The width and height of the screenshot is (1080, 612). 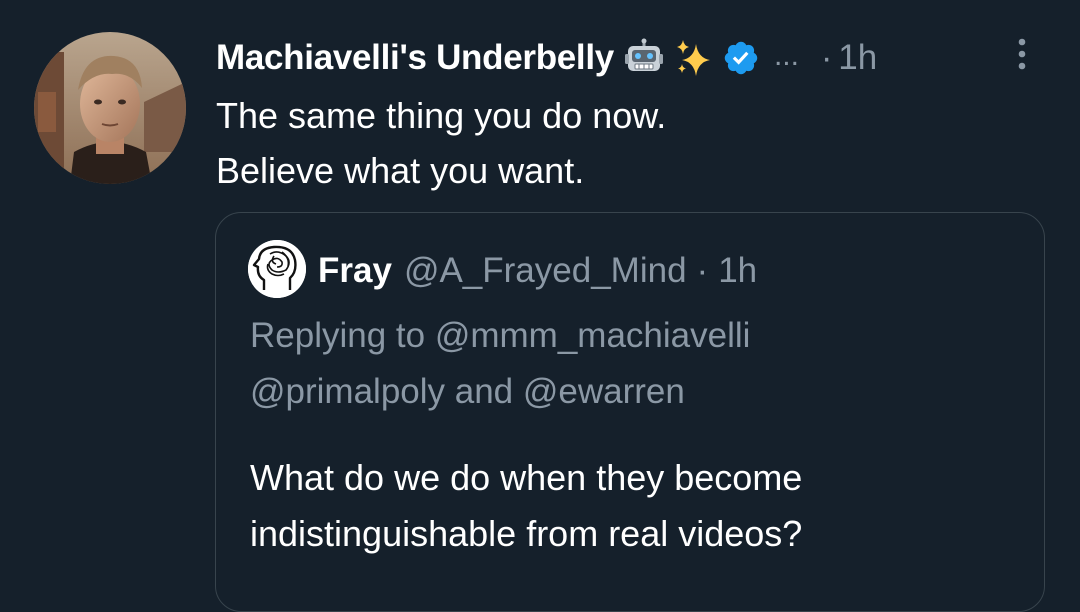 What do you see at coordinates (545, 271) in the screenshot?
I see `quoted-author-handle: @A_Frayed_Mind` at bounding box center [545, 271].